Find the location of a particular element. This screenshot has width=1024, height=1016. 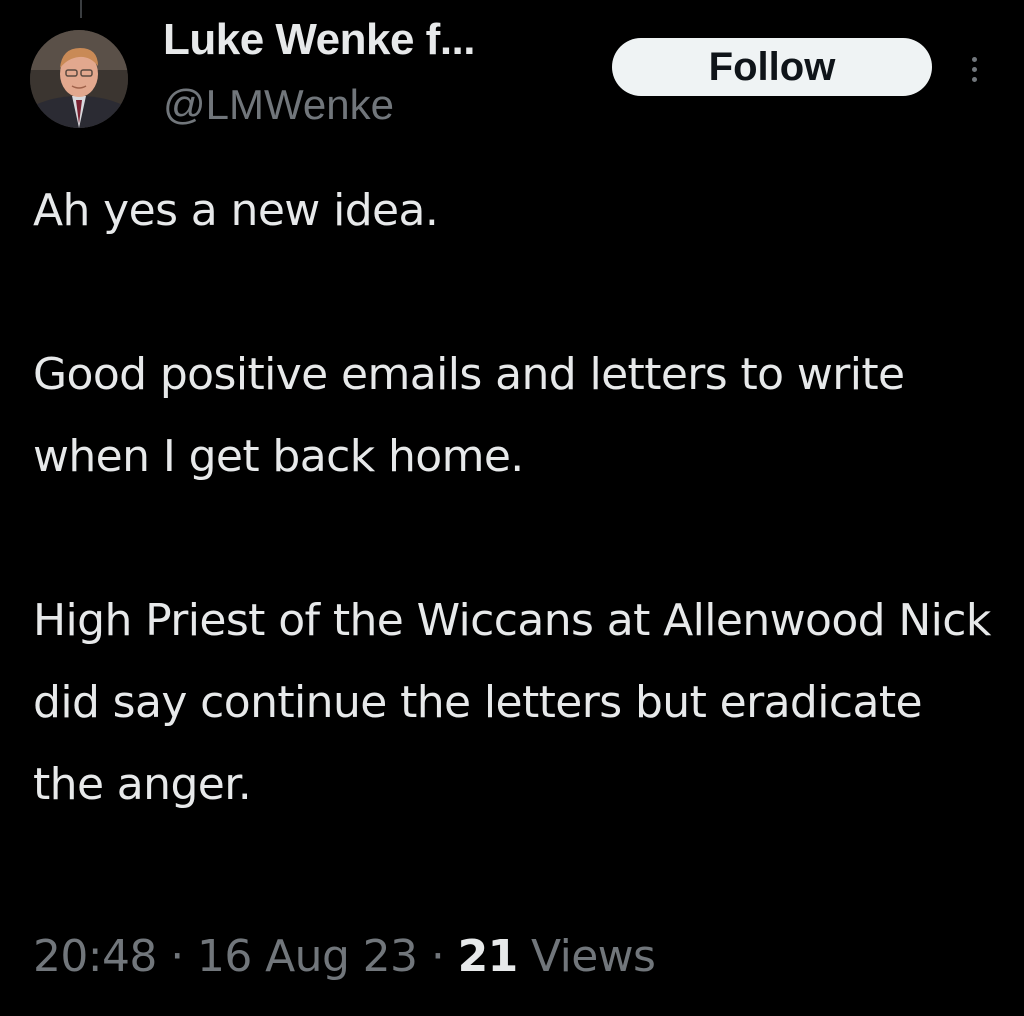

tweet-meta: 20:48 · 16 Aug 23 · 21 Views is located at coordinates (344, 957).